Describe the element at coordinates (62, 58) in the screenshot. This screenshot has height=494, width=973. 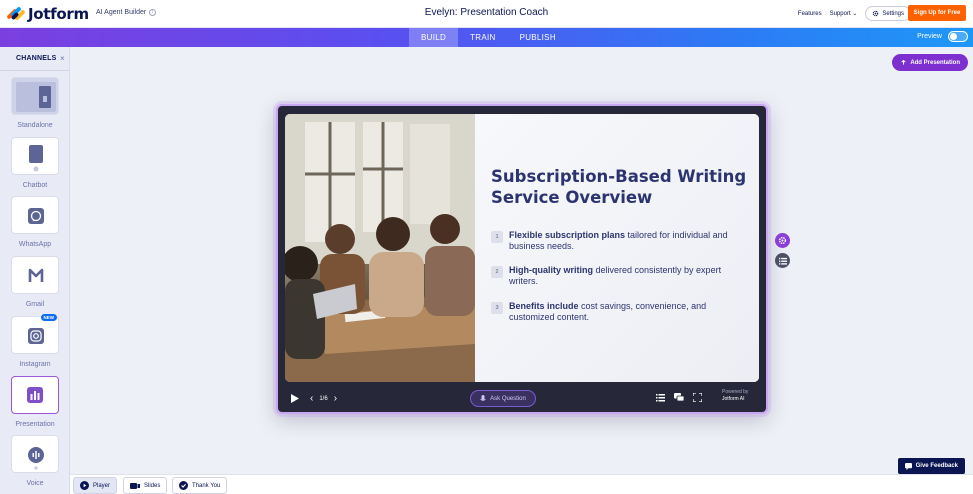
I see `close-icon: ×` at that location.